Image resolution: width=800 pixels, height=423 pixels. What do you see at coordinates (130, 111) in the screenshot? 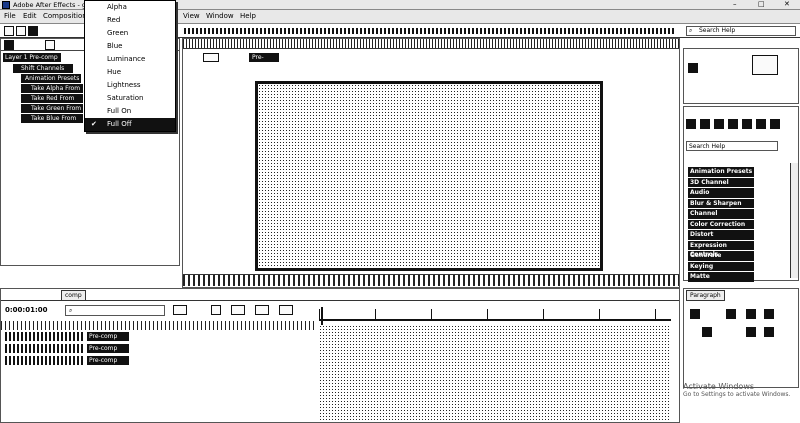
I see `dropdown-item-full-on: Full On` at bounding box center [130, 111].